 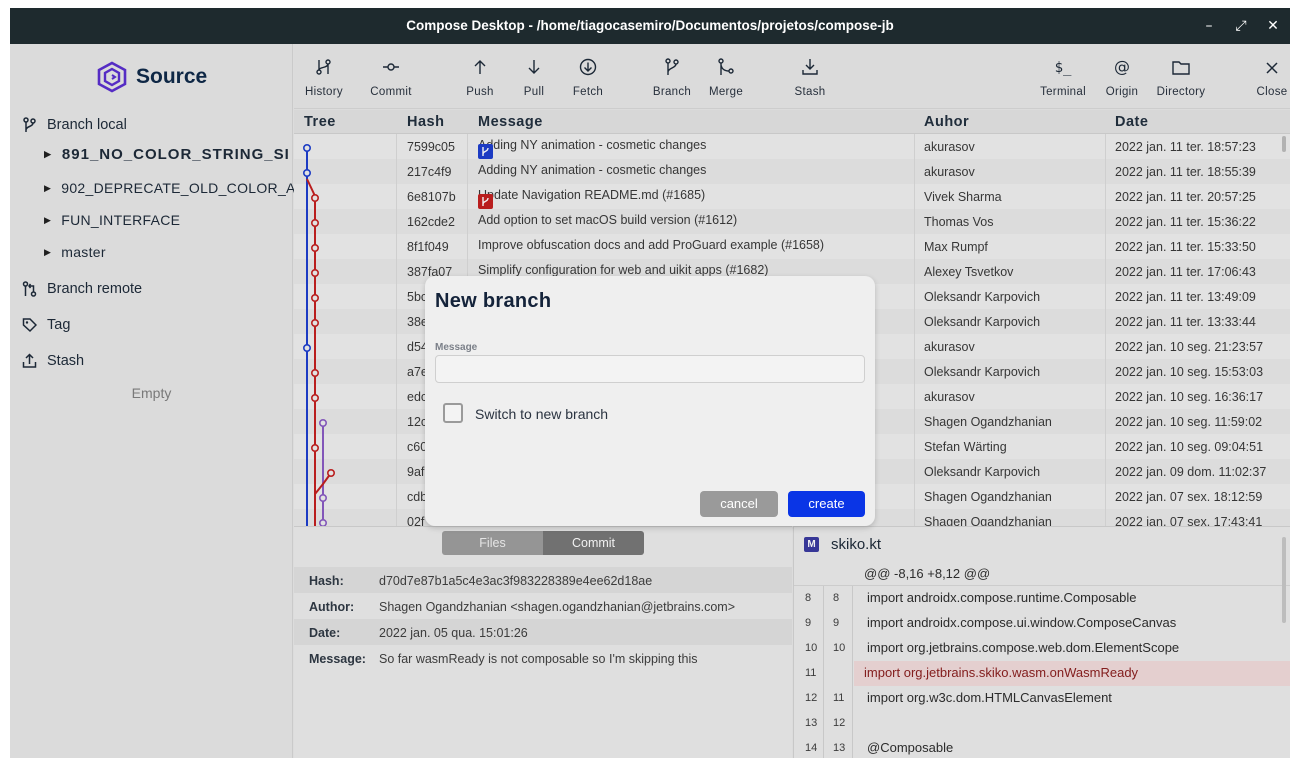 What do you see at coordinates (534, 76) in the screenshot?
I see `pull-button: Pull` at bounding box center [534, 76].